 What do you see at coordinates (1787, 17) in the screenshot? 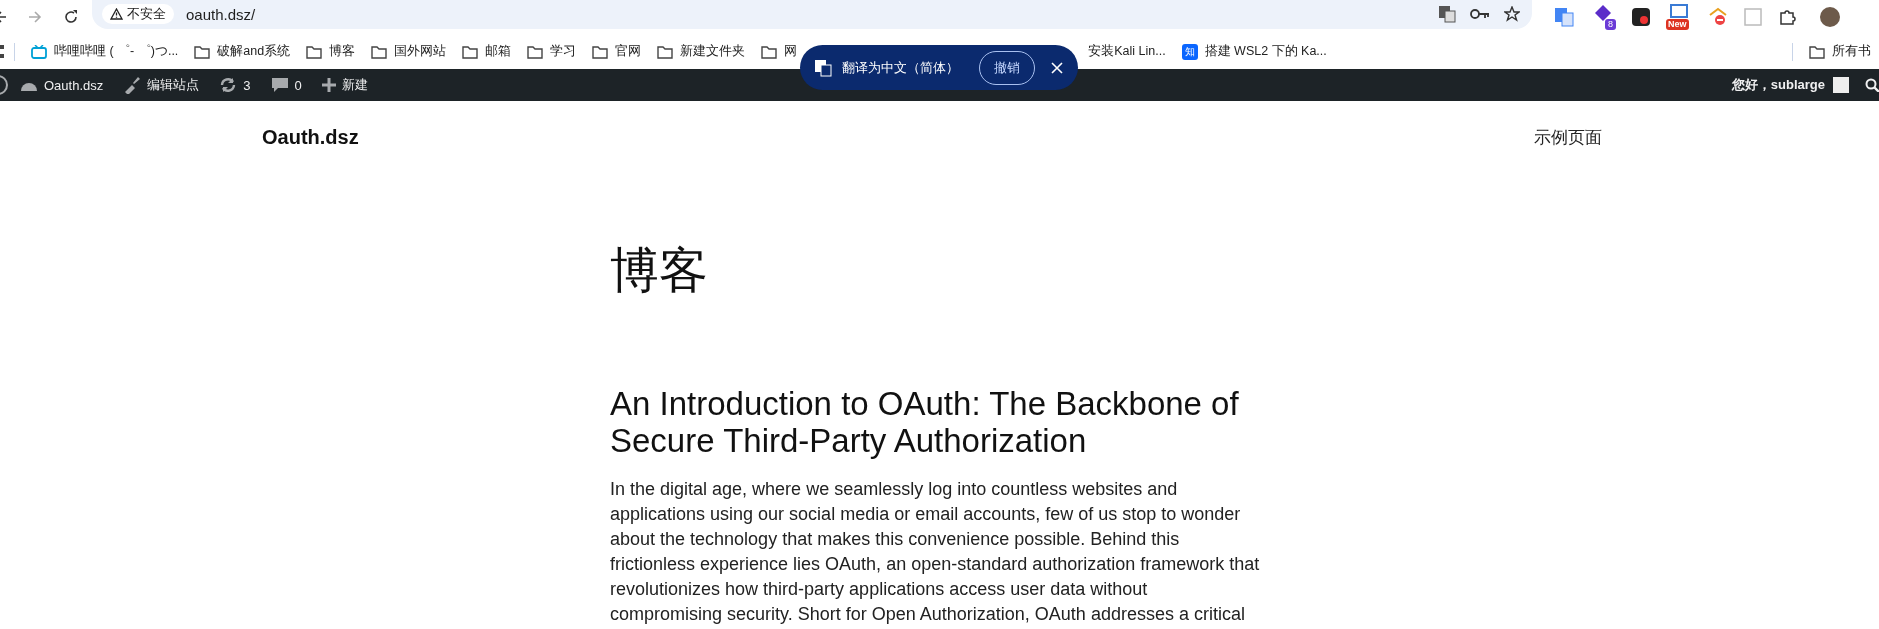
I see `puzzle-icon` at bounding box center [1787, 17].